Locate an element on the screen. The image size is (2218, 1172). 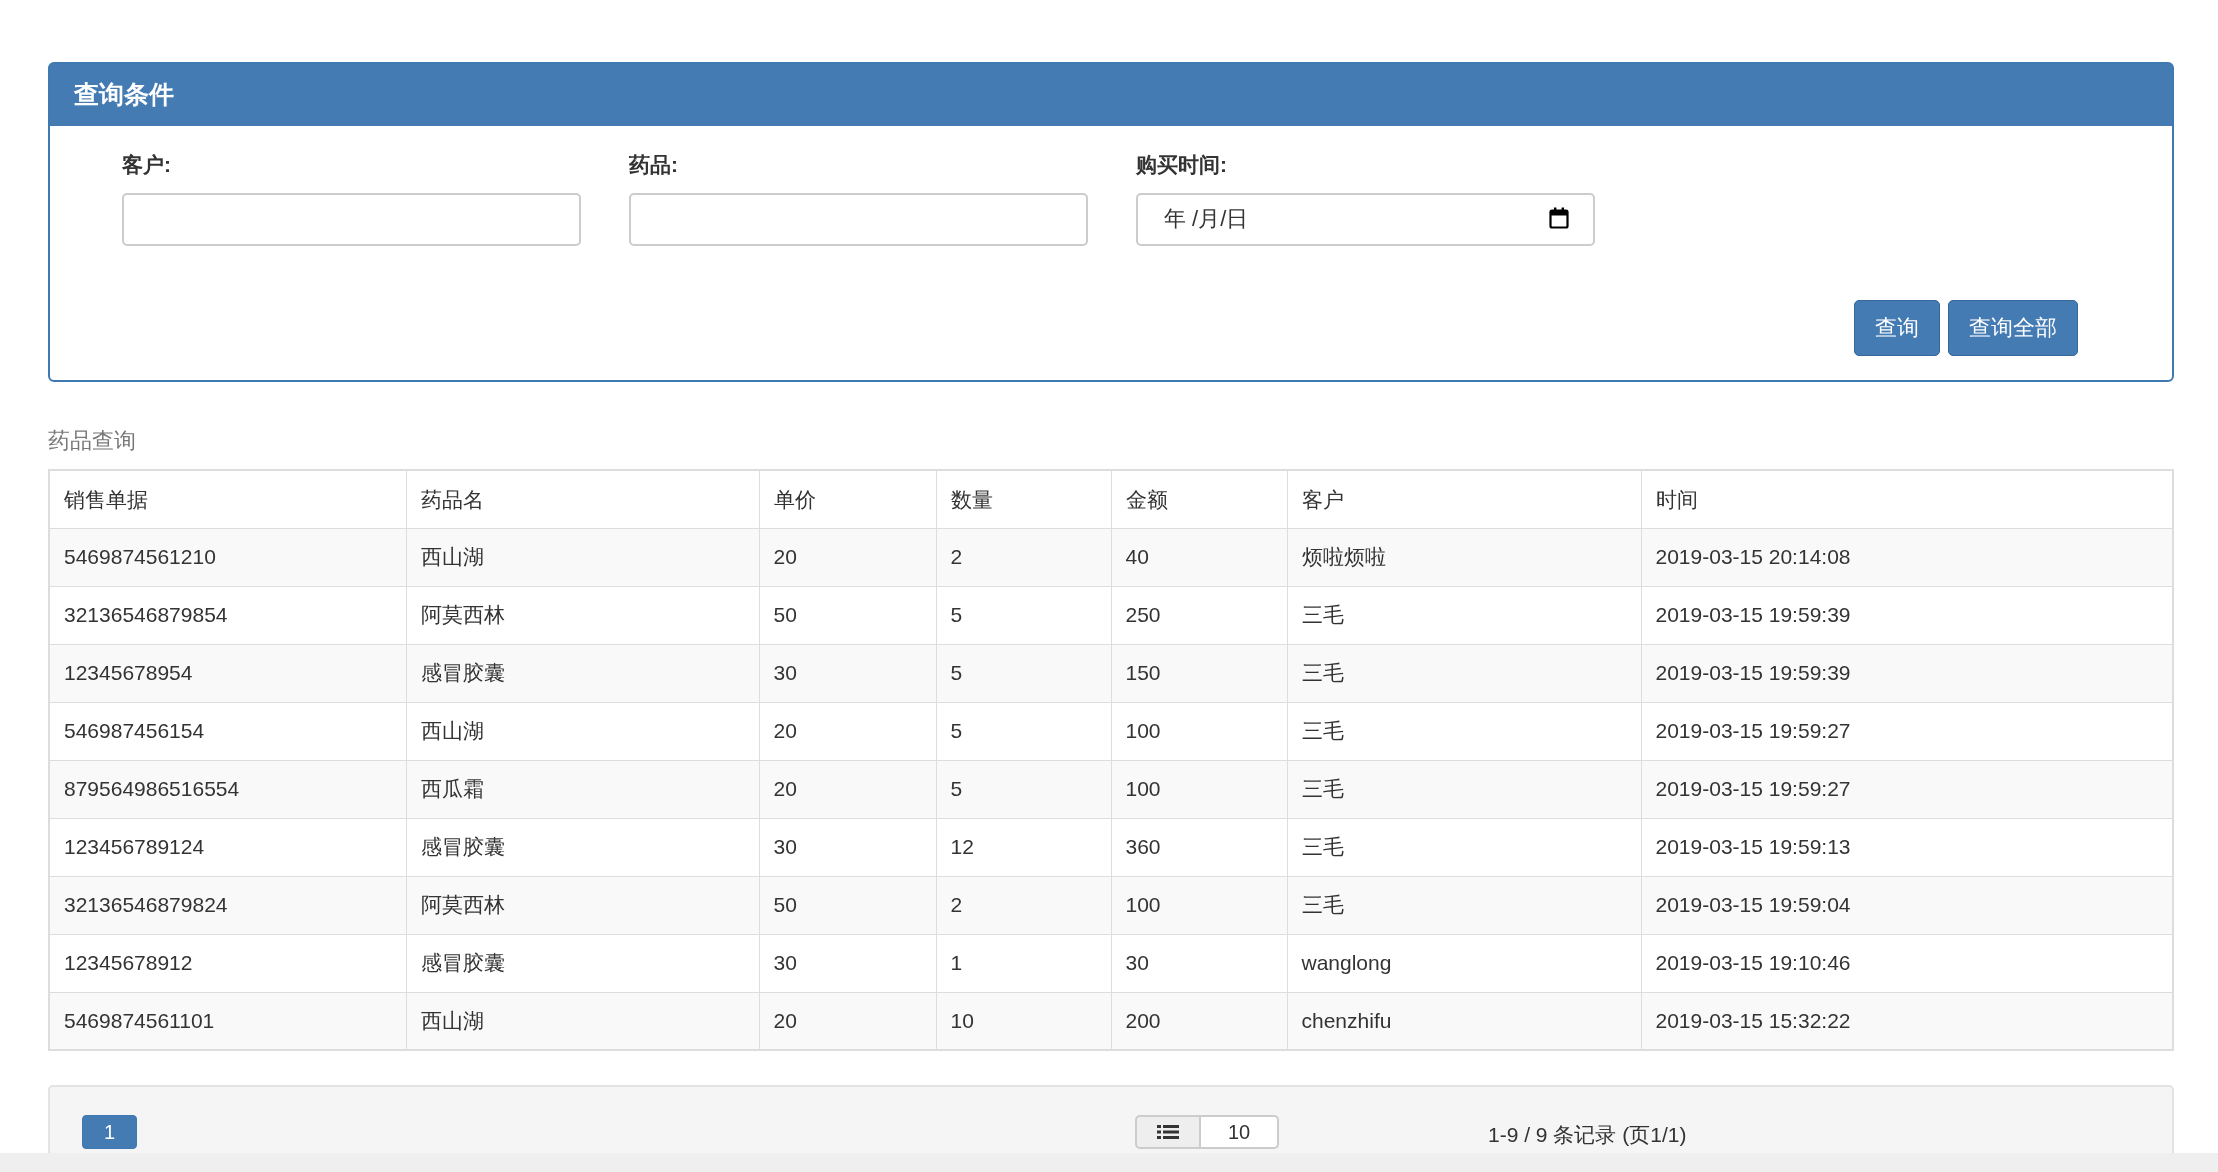
table-cell: 879564986516554 is located at coordinates (227, 789).